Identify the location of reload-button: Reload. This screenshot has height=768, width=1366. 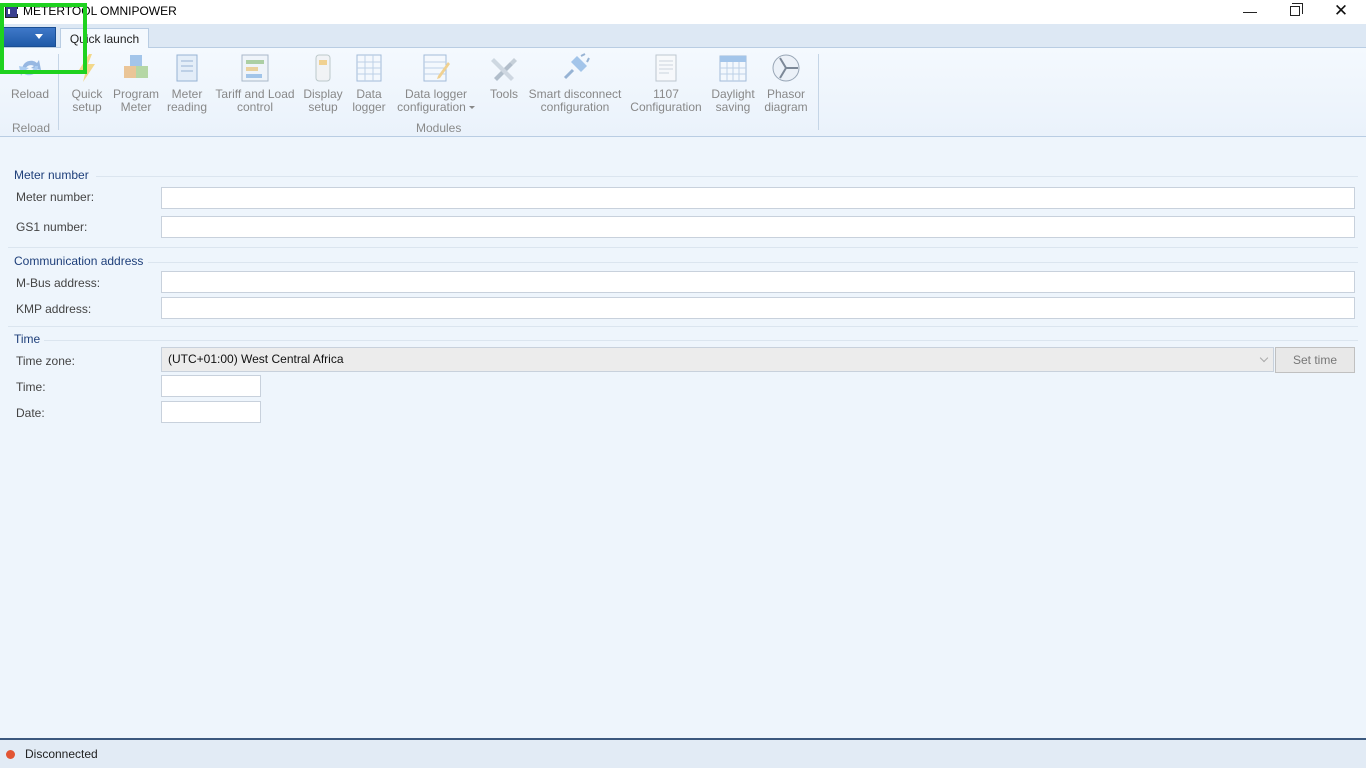
(30, 76).